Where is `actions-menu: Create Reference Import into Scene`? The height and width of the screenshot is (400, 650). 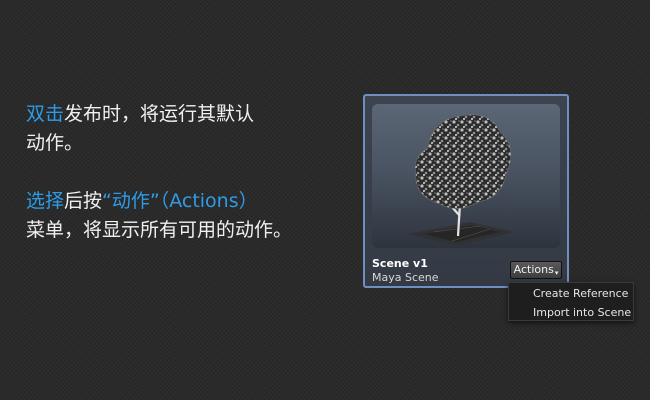 actions-menu: Create Reference Import into Scene is located at coordinates (571, 301).